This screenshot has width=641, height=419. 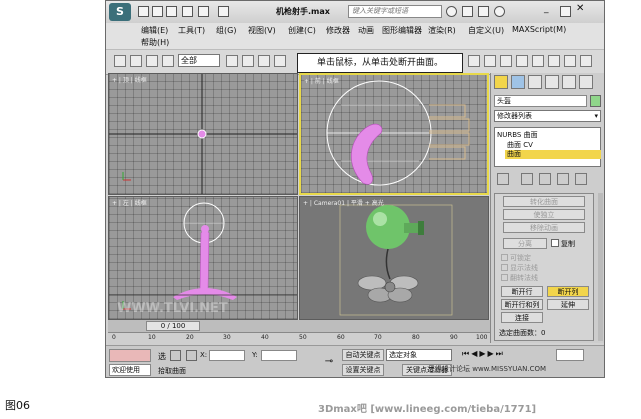 What do you see at coordinates (329, 363) in the screenshot?
I see `key-icon: ⊸` at bounding box center [329, 363].